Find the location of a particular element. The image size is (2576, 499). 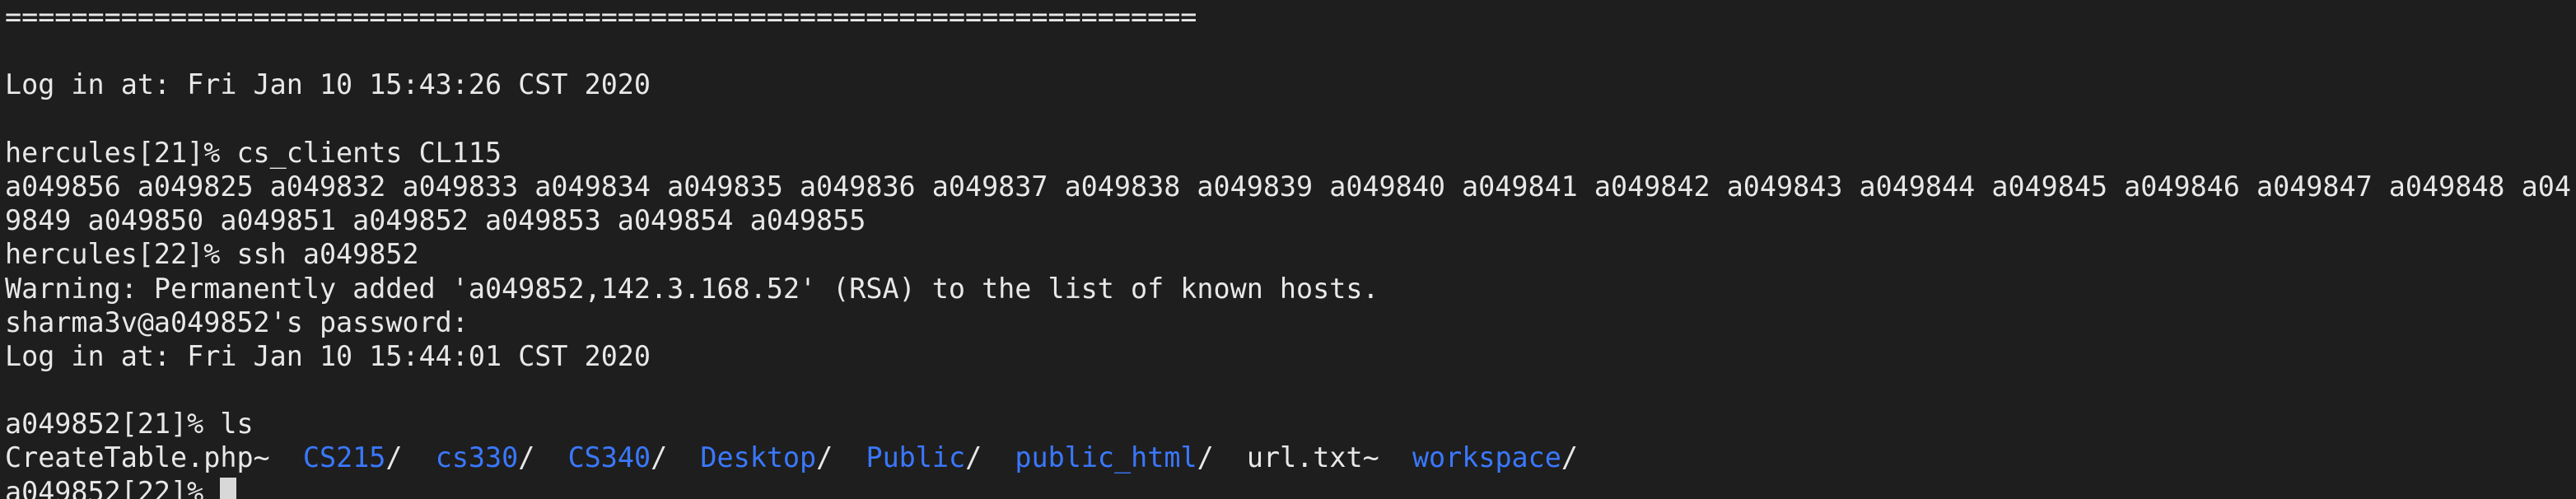

command-line: a049852[21]% ls is located at coordinates (129, 425).